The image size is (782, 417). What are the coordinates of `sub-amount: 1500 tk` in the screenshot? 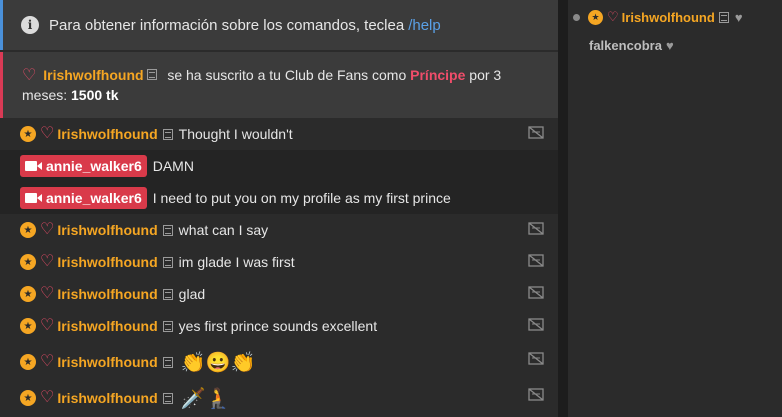 It's located at (95, 95).